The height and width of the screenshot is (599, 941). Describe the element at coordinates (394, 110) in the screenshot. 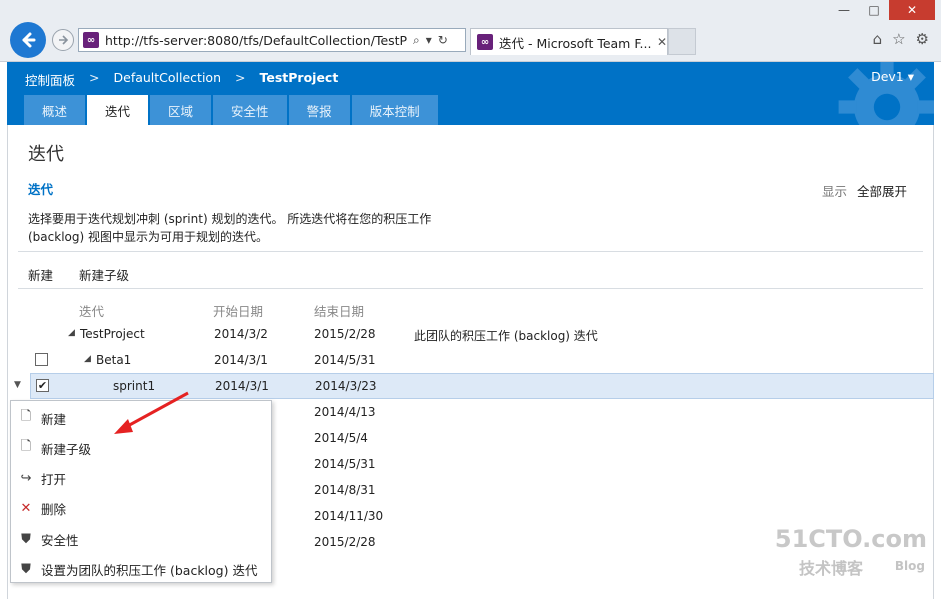

I see `tab-version-control: 版本控制` at that location.